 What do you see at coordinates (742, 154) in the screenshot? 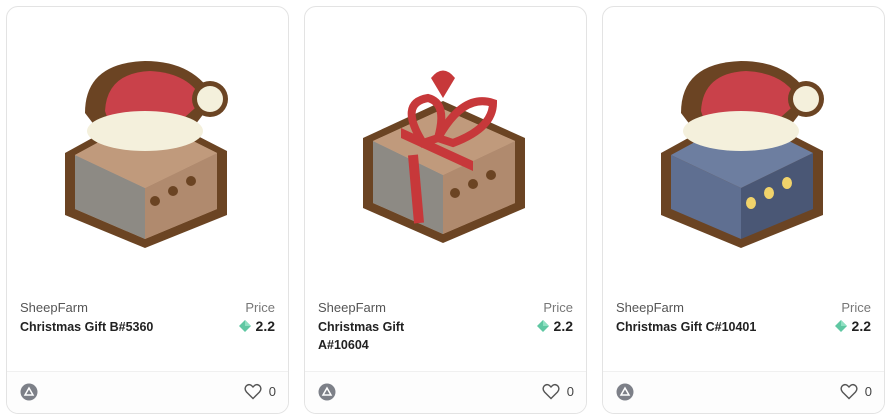
I see `gift-box-santa-hat-blue-icon` at bounding box center [742, 154].